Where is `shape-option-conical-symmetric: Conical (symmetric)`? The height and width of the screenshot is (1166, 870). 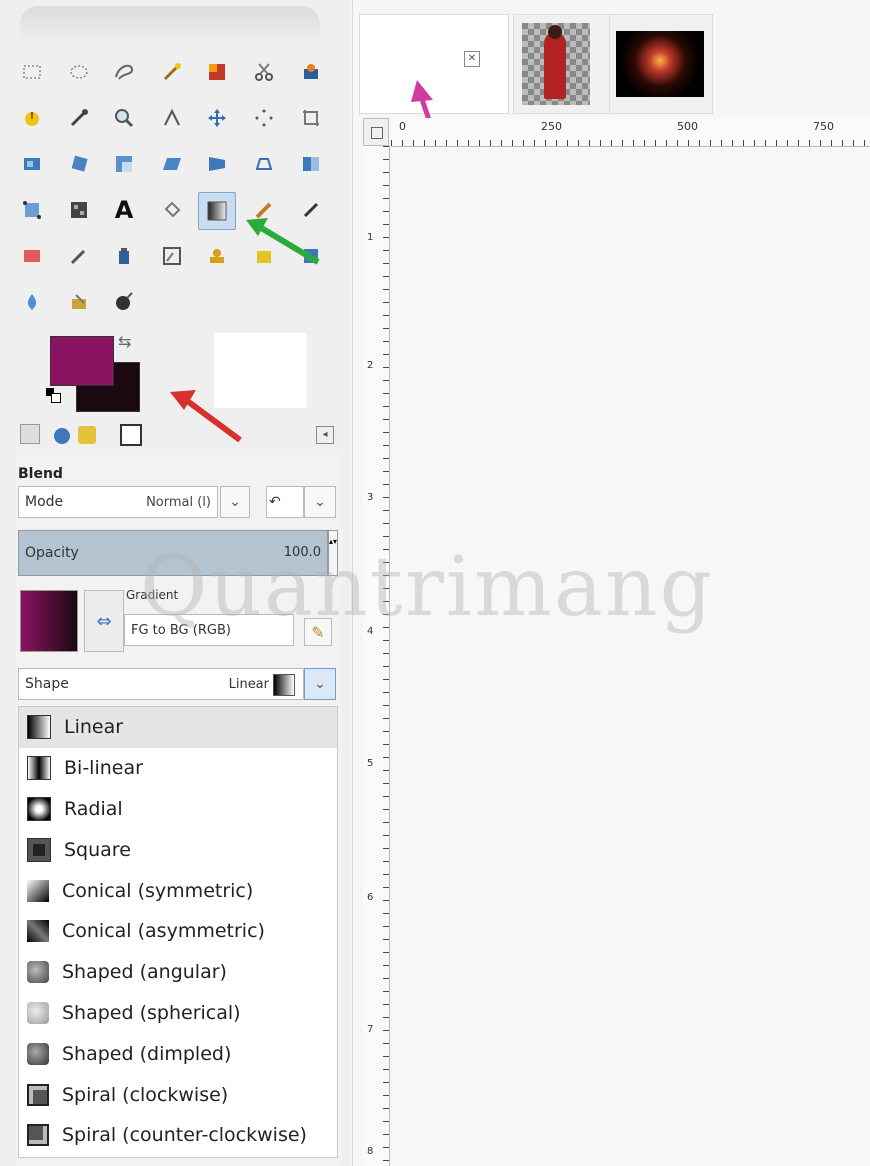 shape-option-conical-symmetric: Conical (symmetric) is located at coordinates (178, 890).